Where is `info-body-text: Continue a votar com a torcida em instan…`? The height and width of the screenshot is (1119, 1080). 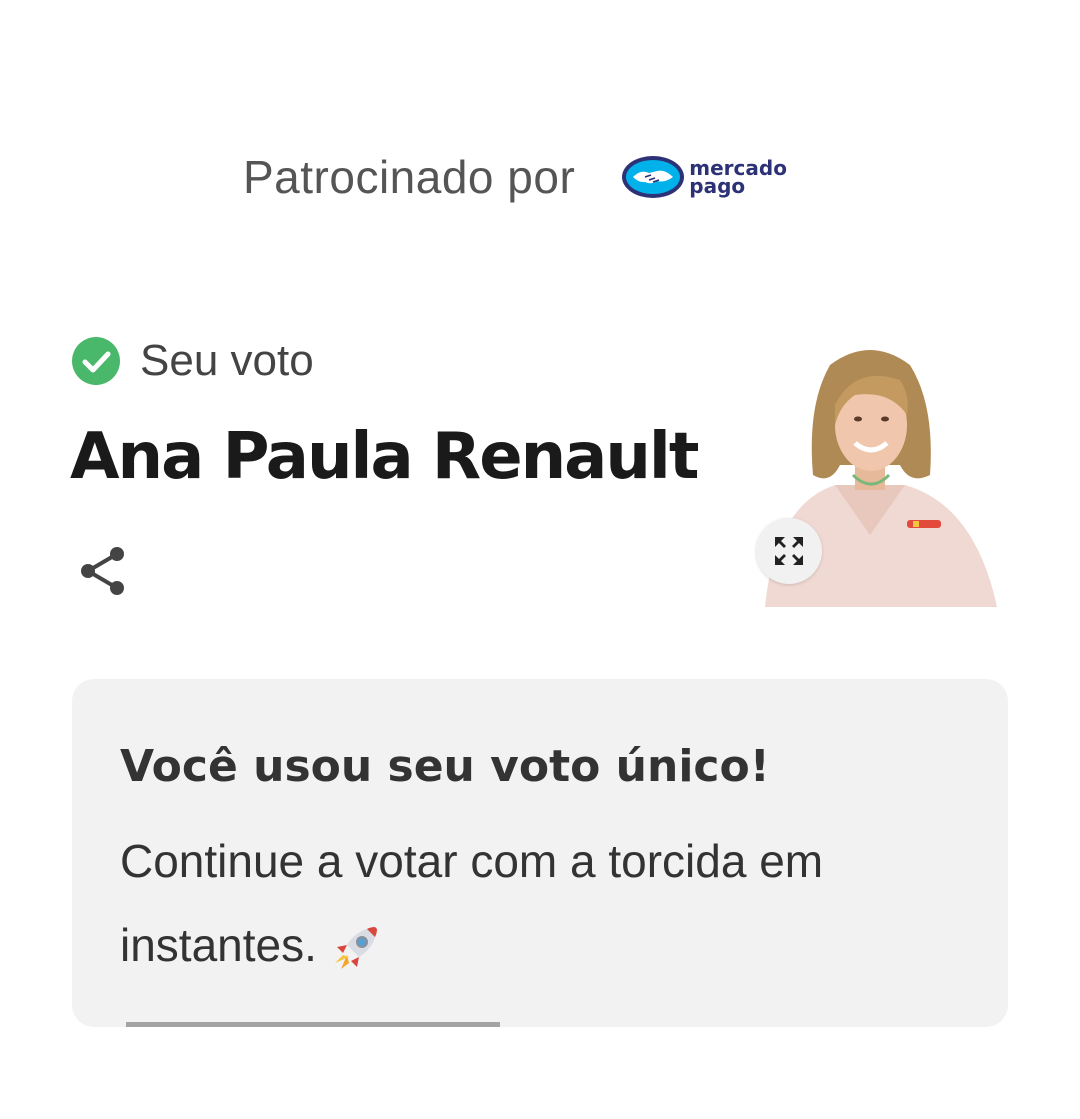 info-body-text: Continue a votar com a torcida em instan… is located at coordinates (472, 903).